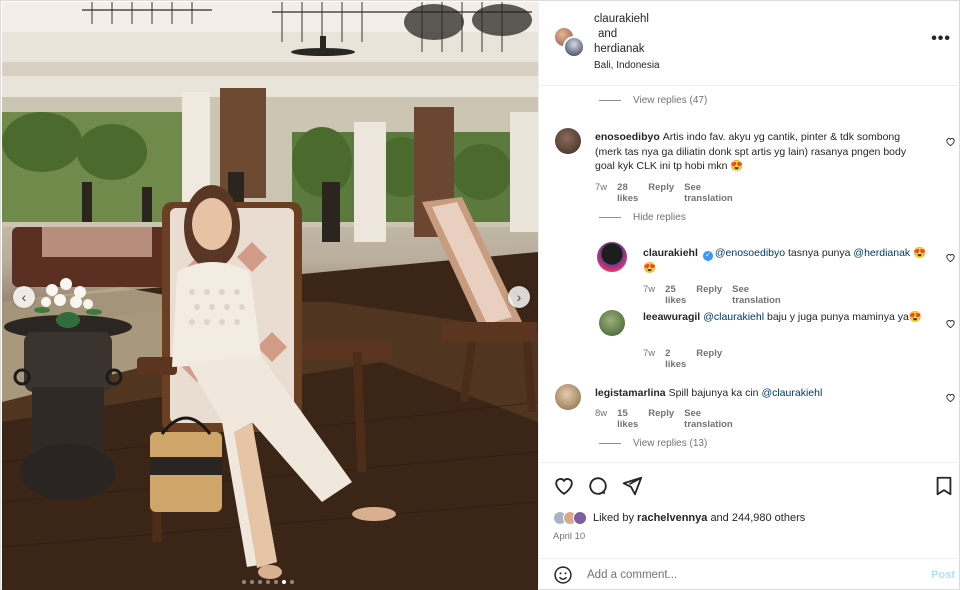 This screenshot has height=590, width=960. I want to click on likes-count: and 244,980 others, so click(757, 518).